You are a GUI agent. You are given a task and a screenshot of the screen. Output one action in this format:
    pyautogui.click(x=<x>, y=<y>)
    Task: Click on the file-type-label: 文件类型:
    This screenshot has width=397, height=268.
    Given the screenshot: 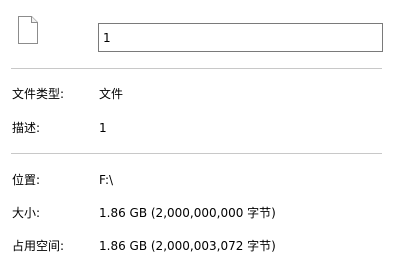 What is the action you would take?
    pyautogui.click(x=38, y=94)
    